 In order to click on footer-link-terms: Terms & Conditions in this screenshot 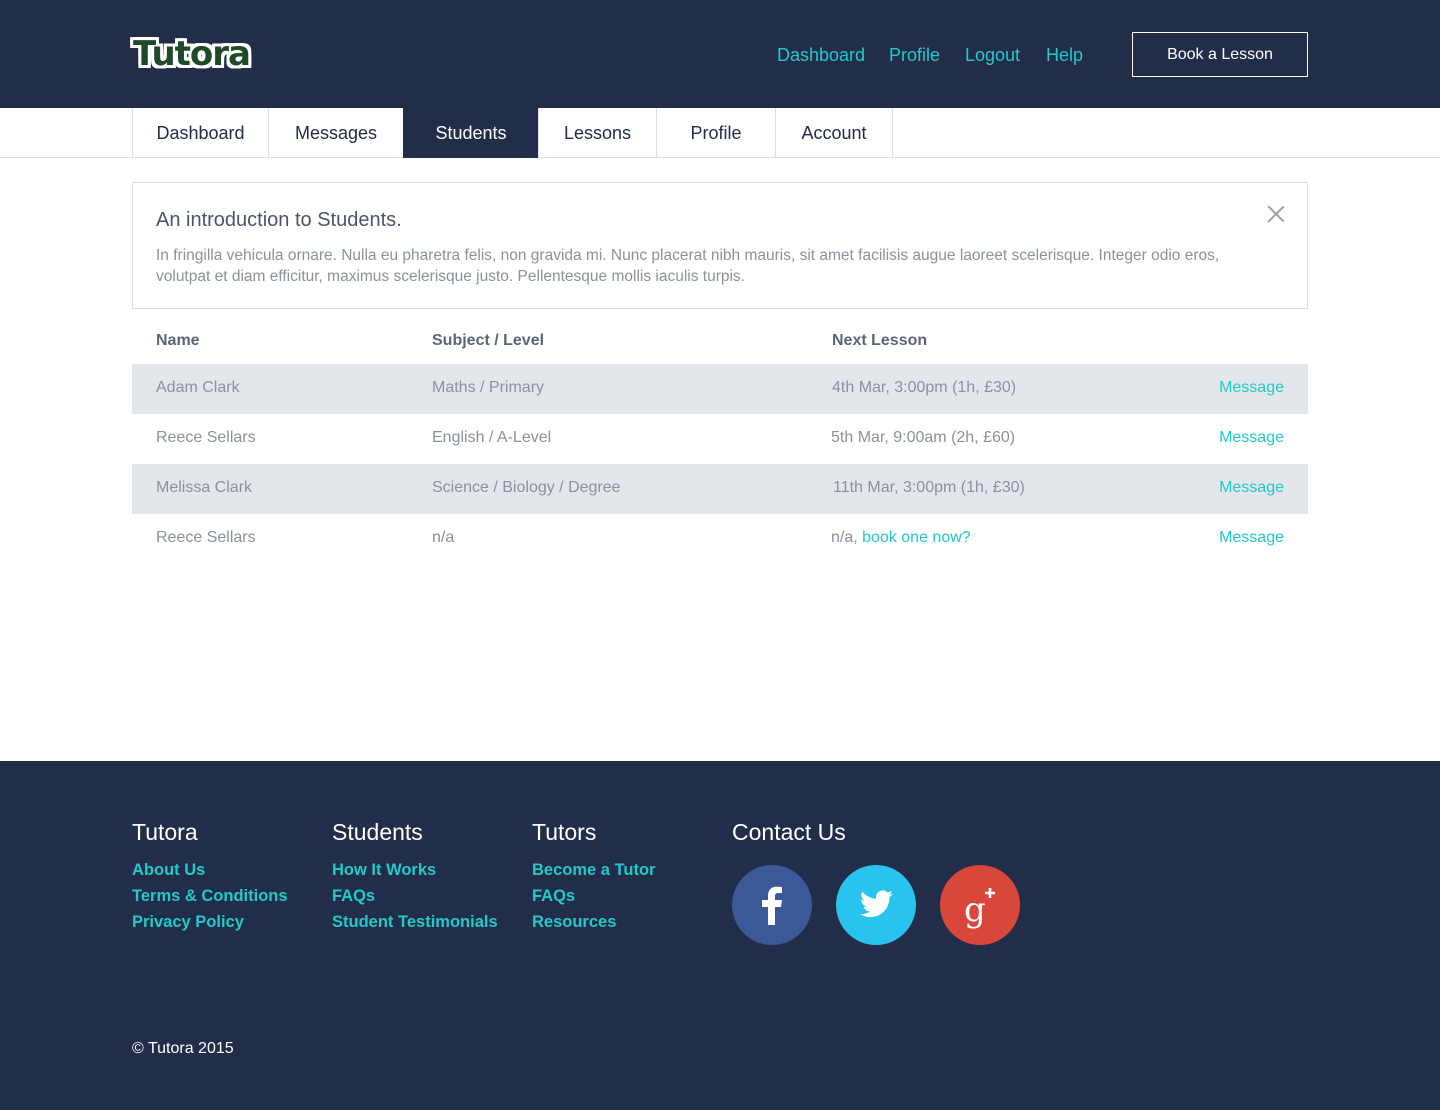, I will do `click(210, 896)`.